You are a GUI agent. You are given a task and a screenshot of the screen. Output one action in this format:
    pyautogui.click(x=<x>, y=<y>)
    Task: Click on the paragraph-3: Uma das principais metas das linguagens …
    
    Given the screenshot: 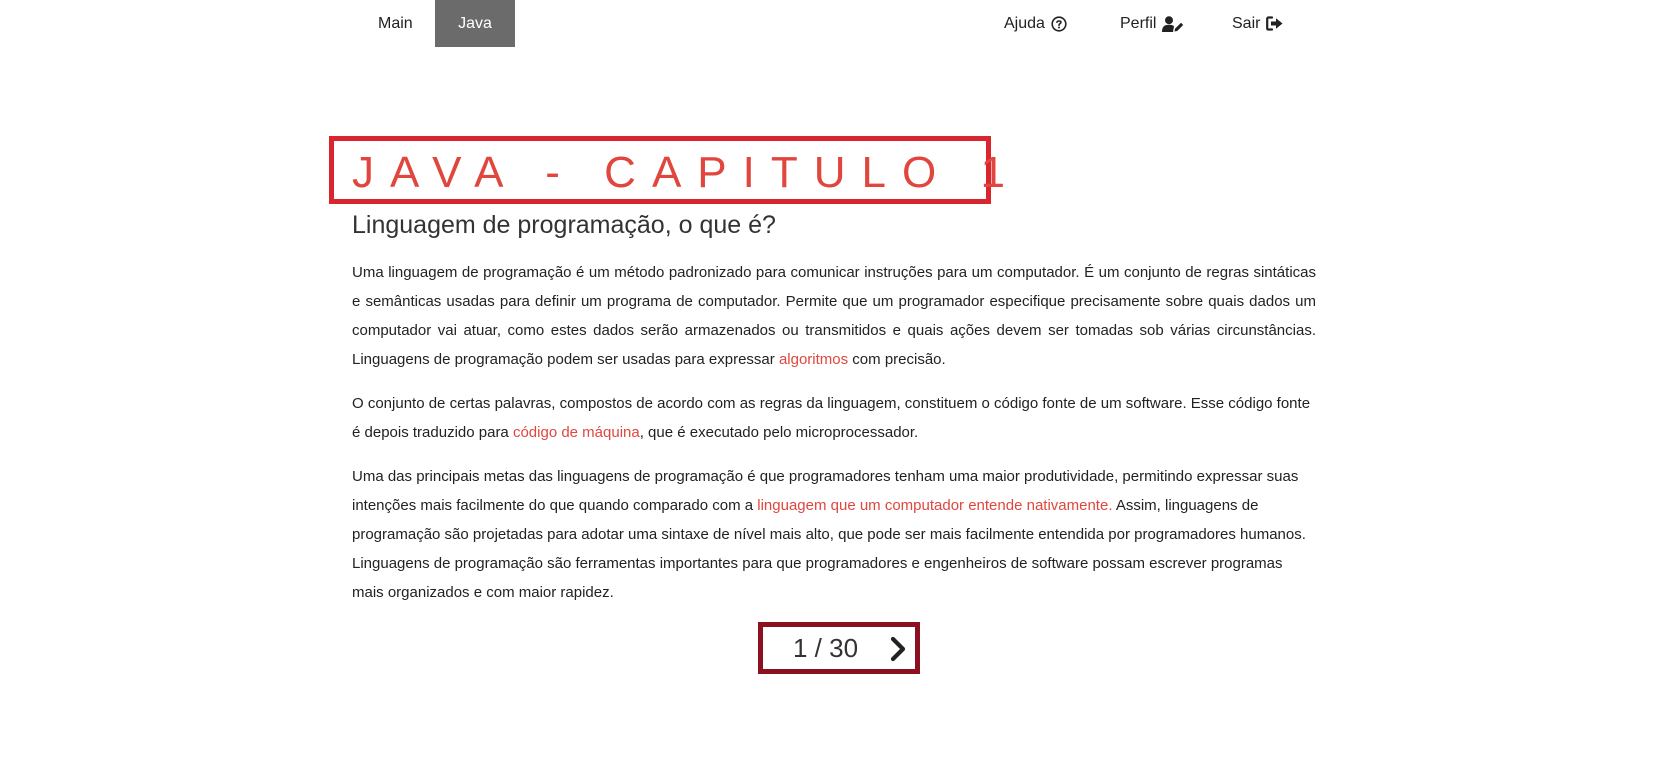 What is the action you would take?
    pyautogui.click(x=834, y=534)
    